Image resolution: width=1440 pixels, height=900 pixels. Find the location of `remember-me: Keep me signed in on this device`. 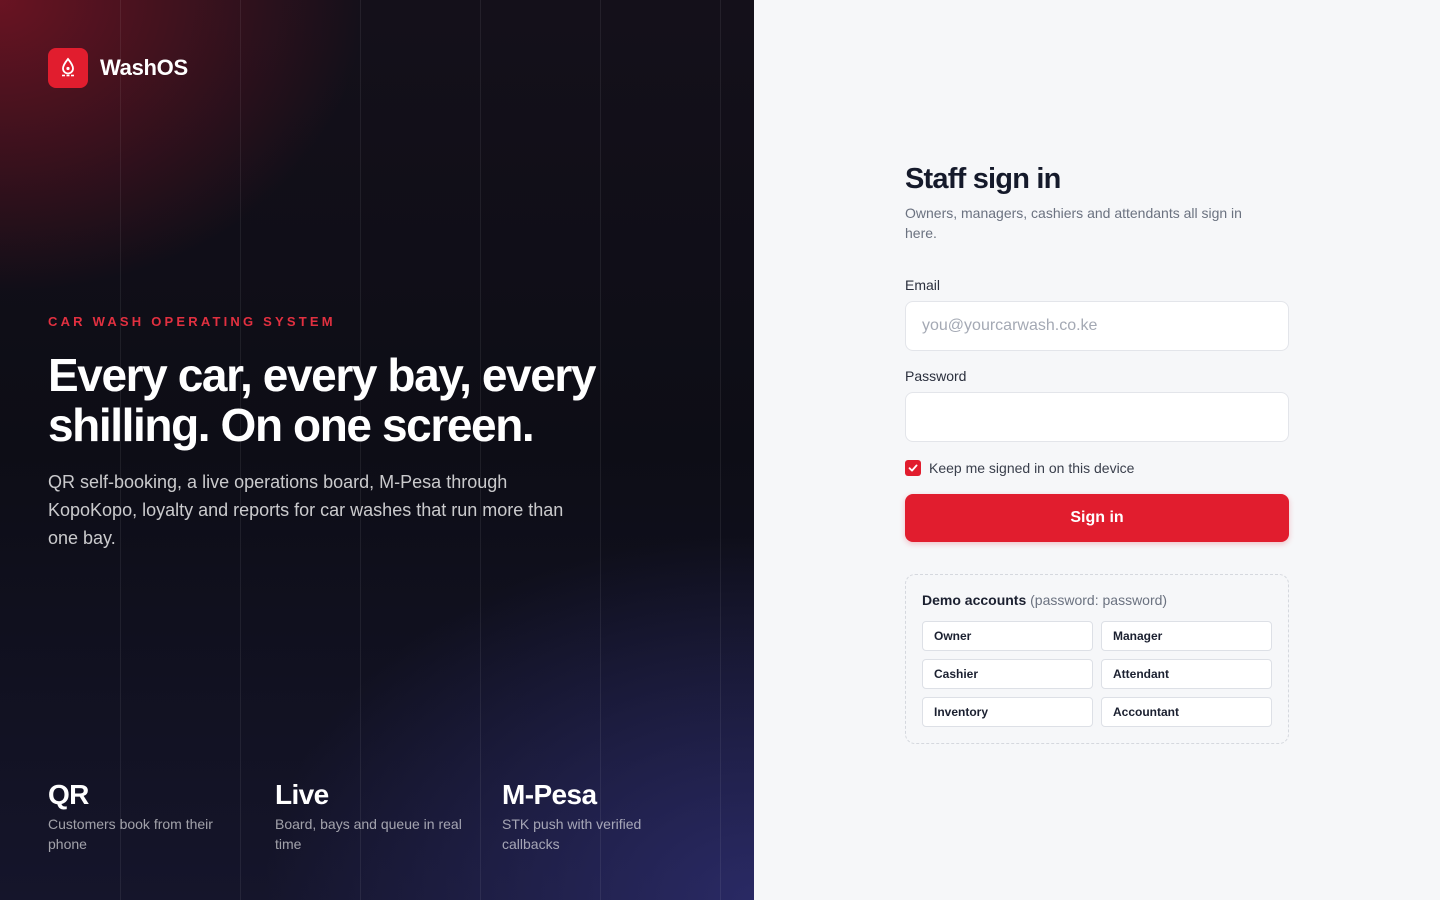

remember-me: Keep me signed in on this device is located at coordinates (1097, 468).